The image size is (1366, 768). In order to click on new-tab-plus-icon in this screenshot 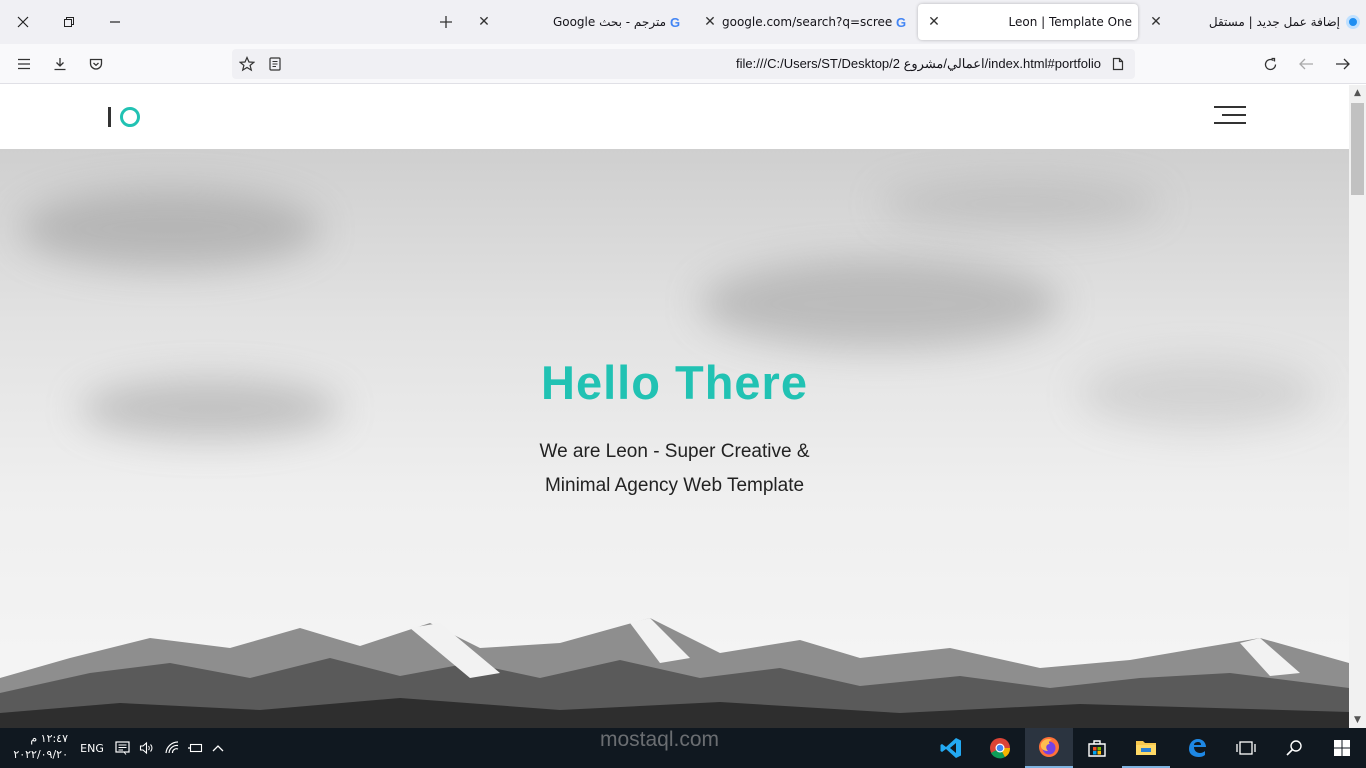, I will do `click(446, 22)`.